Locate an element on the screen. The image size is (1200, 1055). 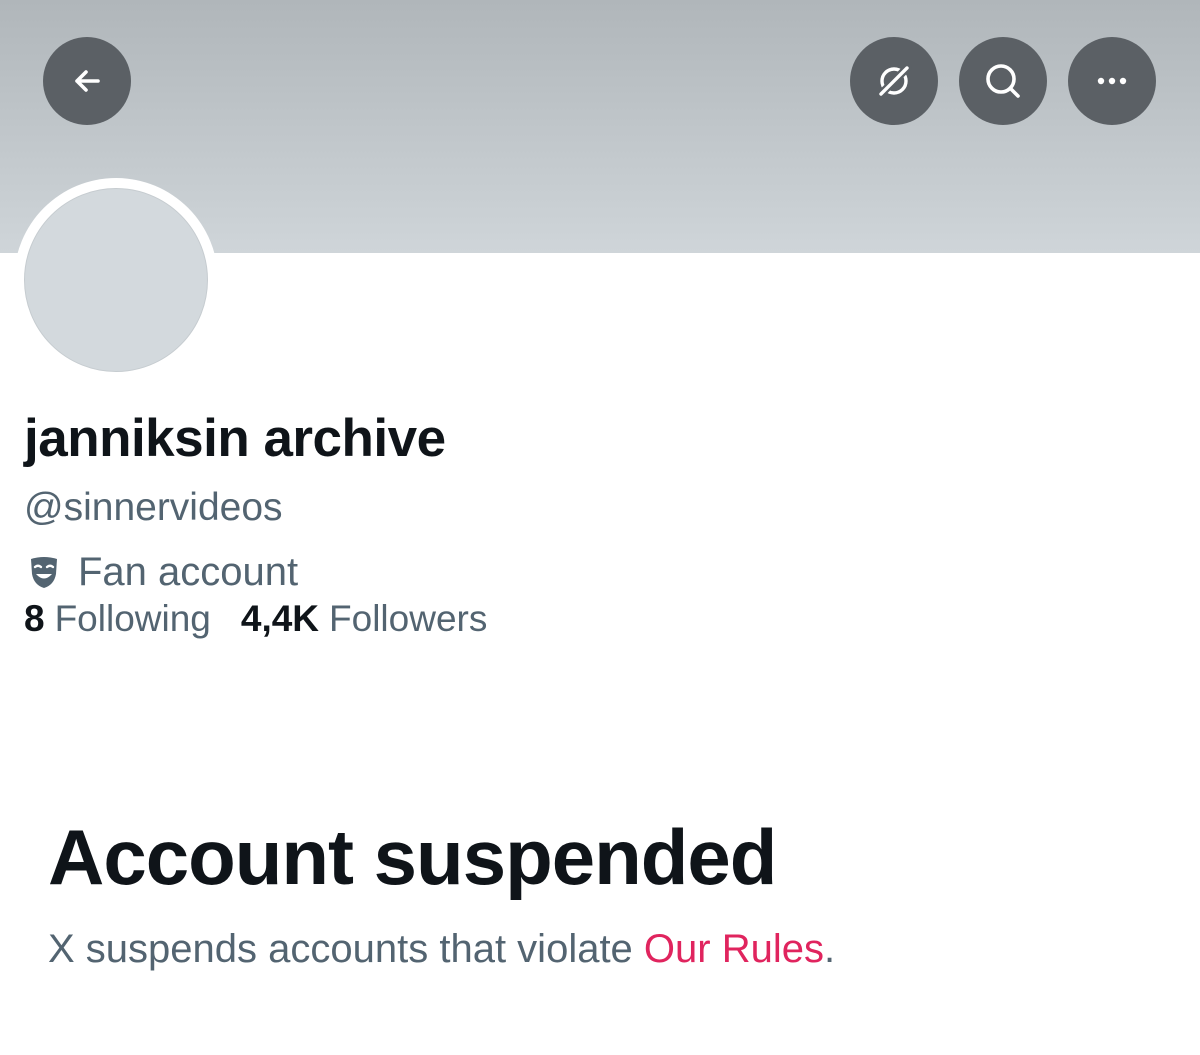
our-rules-link: Our Rules is located at coordinates (734, 949).